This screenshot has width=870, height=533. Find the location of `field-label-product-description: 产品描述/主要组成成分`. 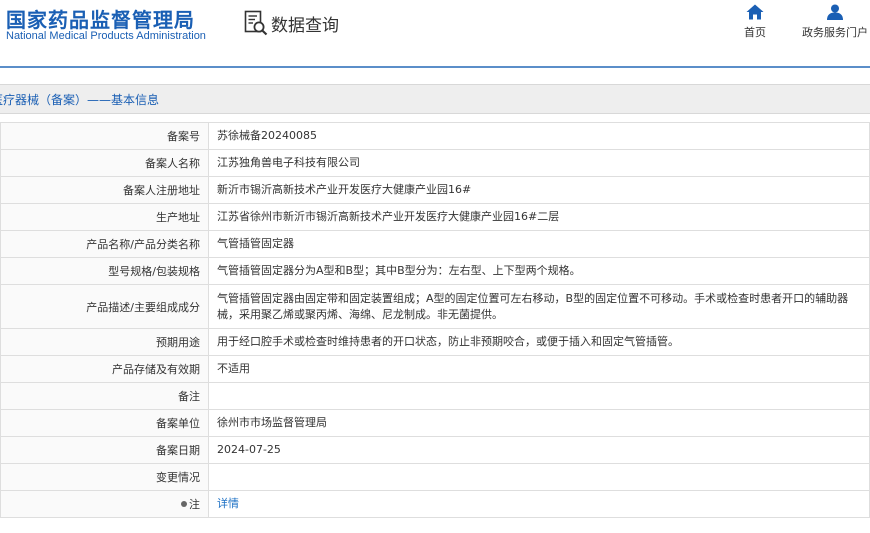

field-label-product-description: 产品描述/主要组成成分 is located at coordinates (104, 306).